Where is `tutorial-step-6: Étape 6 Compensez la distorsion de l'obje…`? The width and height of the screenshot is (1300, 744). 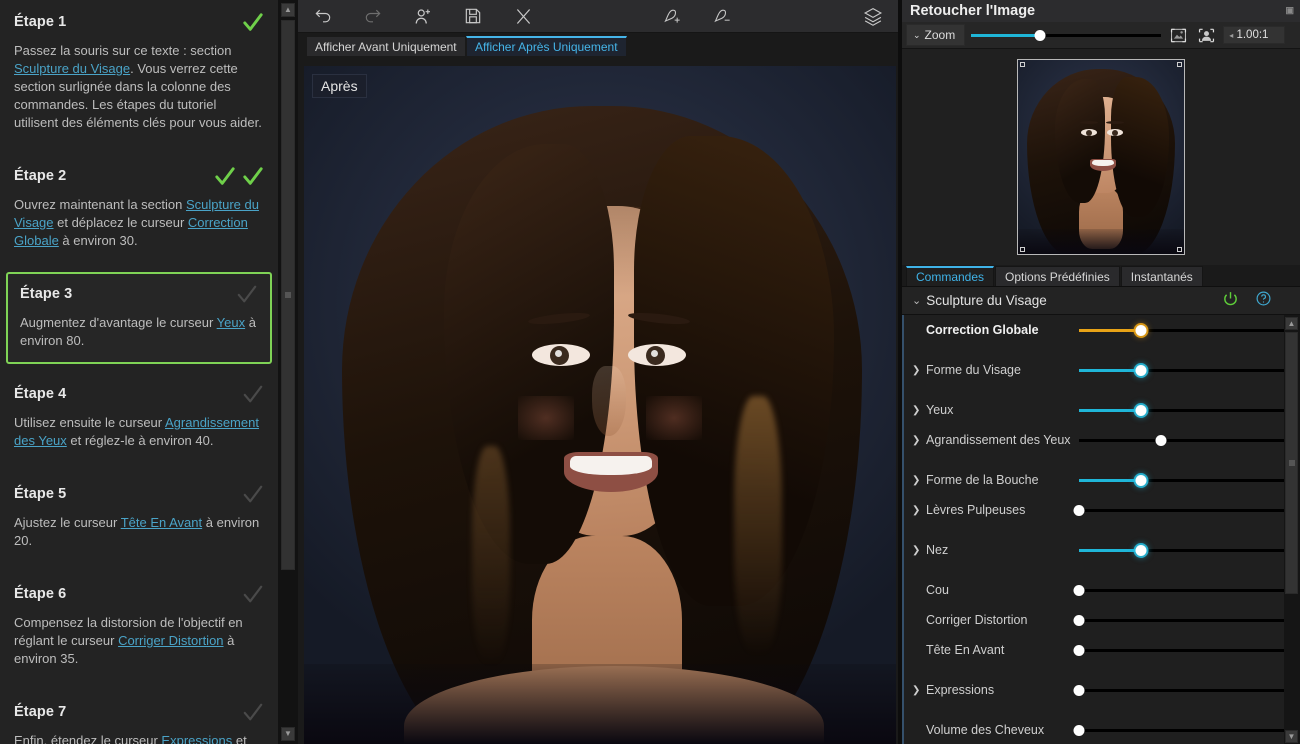
tutorial-step-6: Étape 6 Compensez la distorsion de l'obje… is located at coordinates (139, 627).